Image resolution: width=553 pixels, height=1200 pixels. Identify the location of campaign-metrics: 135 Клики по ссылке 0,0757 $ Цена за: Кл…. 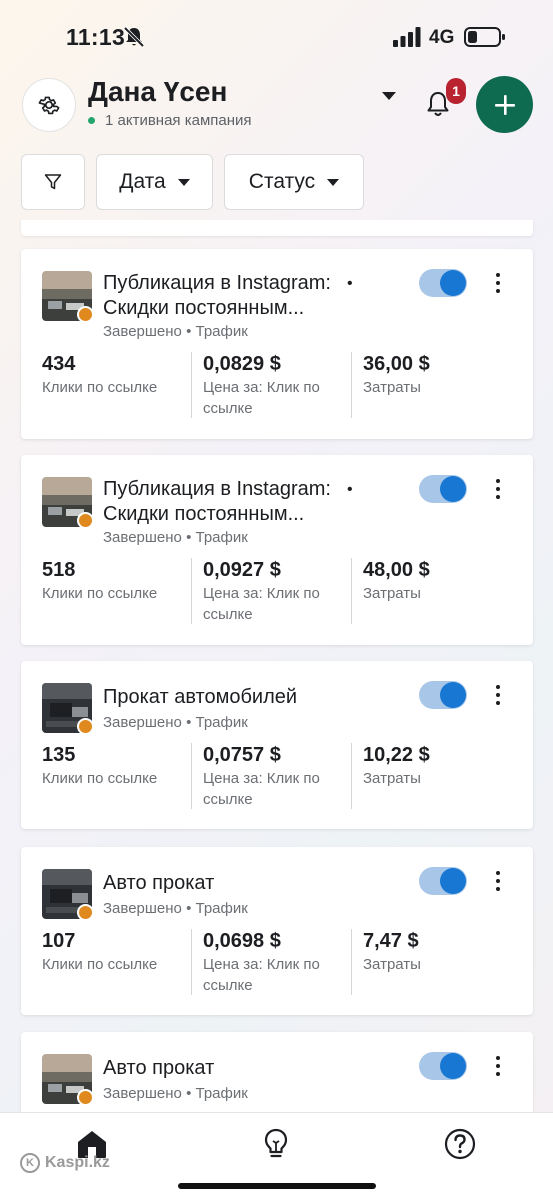
(277, 776).